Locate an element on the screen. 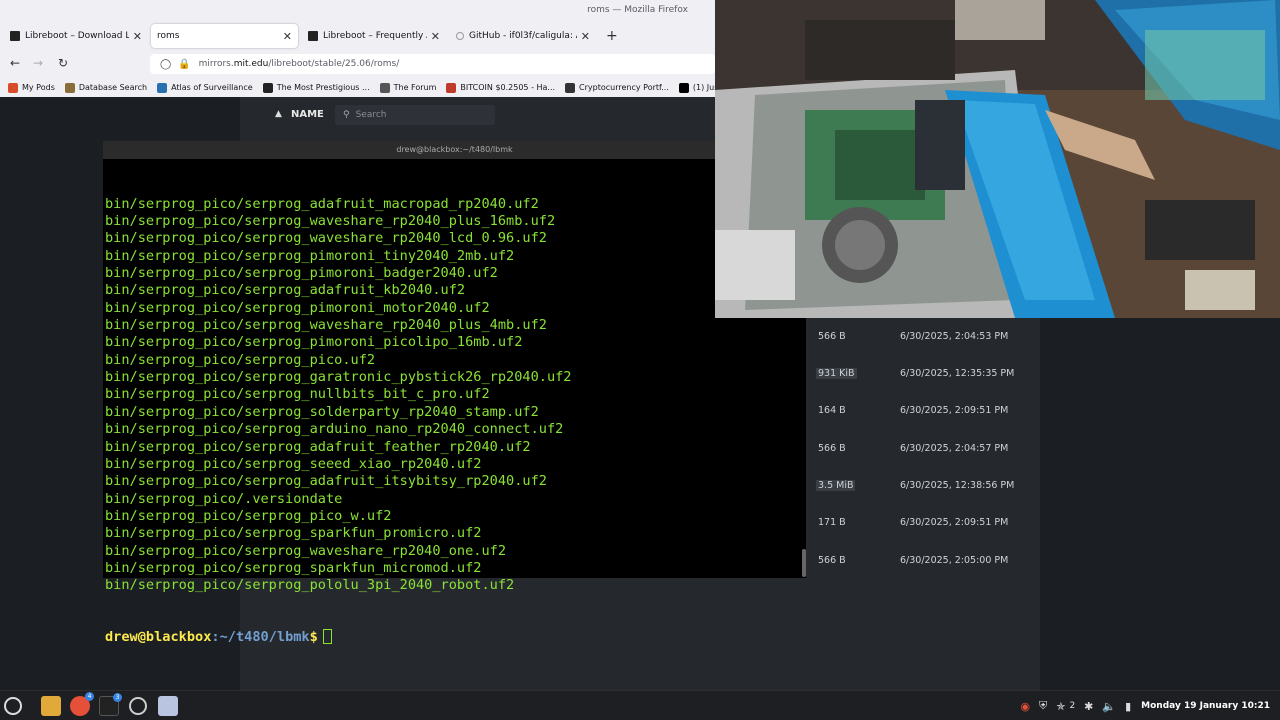  terminal-title: drew@blackbox:~/t480/lbmk is located at coordinates (454, 150).